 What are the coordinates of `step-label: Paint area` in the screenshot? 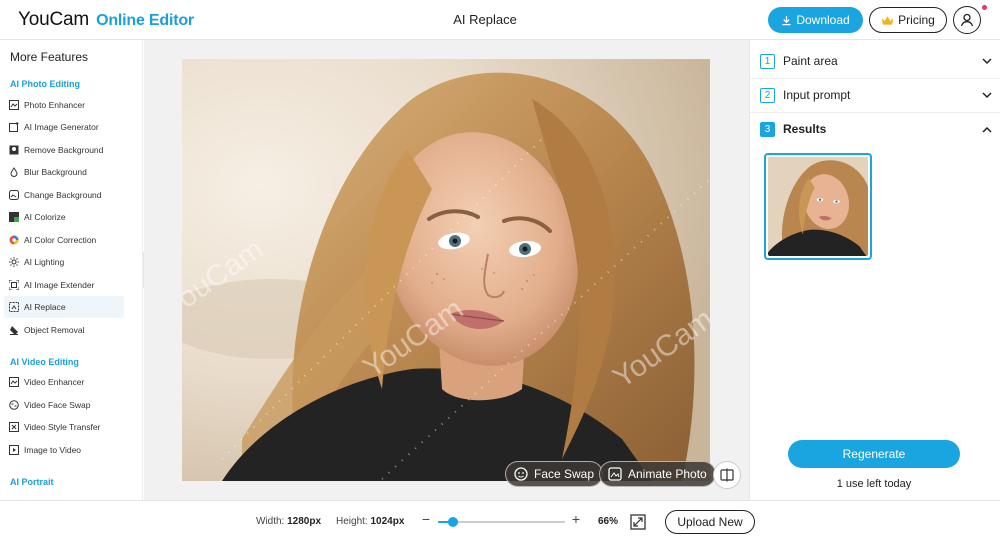 It's located at (810, 61).